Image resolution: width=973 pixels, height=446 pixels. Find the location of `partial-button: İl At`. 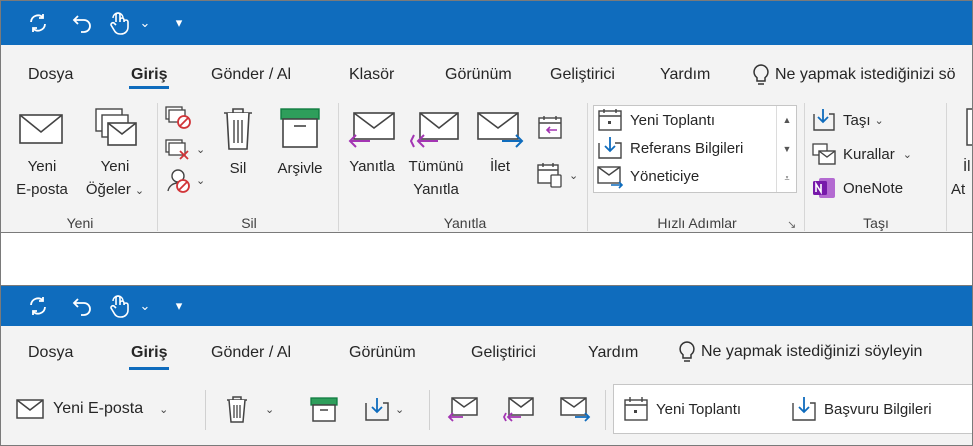

partial-button: İl At is located at coordinates (961, 153).